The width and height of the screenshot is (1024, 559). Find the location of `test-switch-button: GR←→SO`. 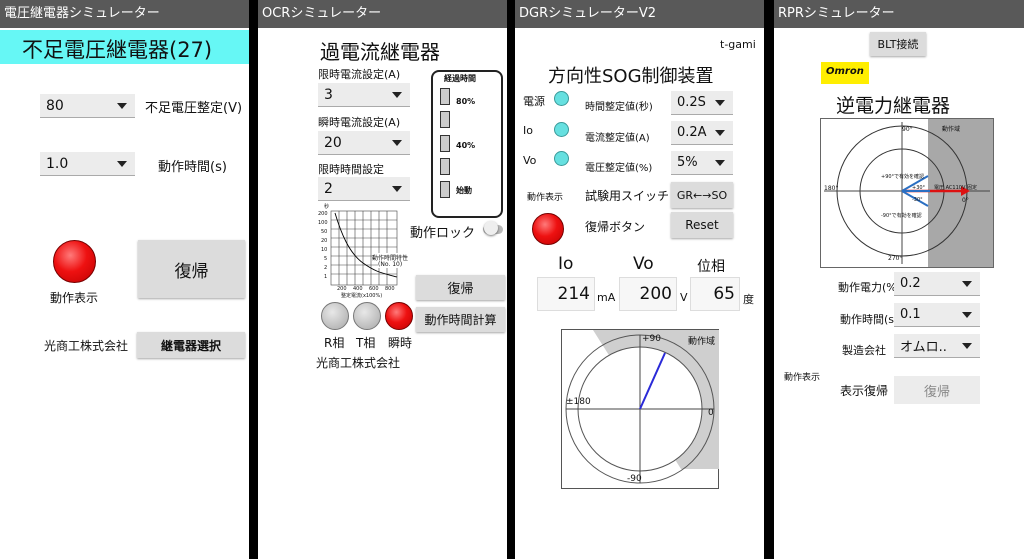

test-switch-button: GR←→SO is located at coordinates (702, 195).